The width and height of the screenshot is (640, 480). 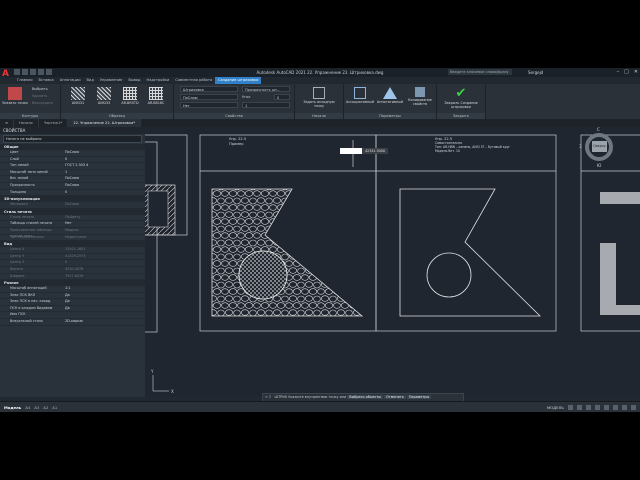 I want to click on layout-tab: A4, so click(x=27, y=407).